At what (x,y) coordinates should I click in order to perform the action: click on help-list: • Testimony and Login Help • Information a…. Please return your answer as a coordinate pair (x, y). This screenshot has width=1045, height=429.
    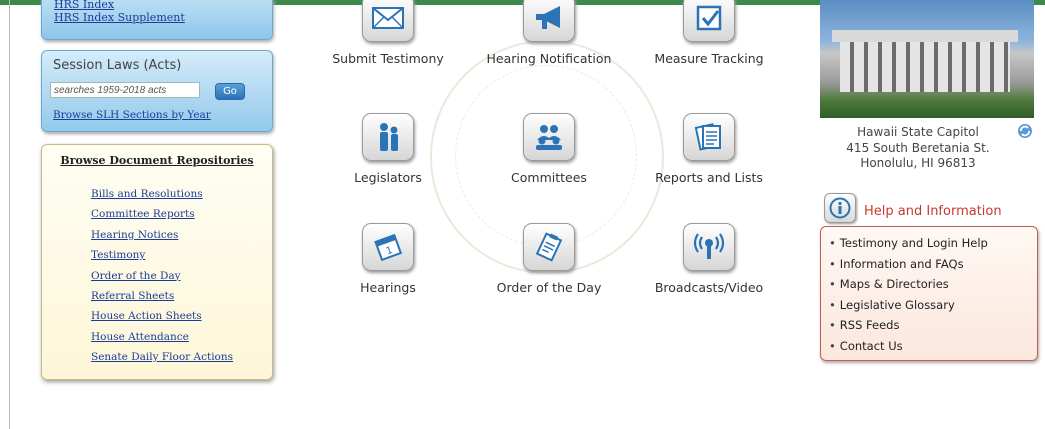
    Looking at the image, I should click on (908, 294).